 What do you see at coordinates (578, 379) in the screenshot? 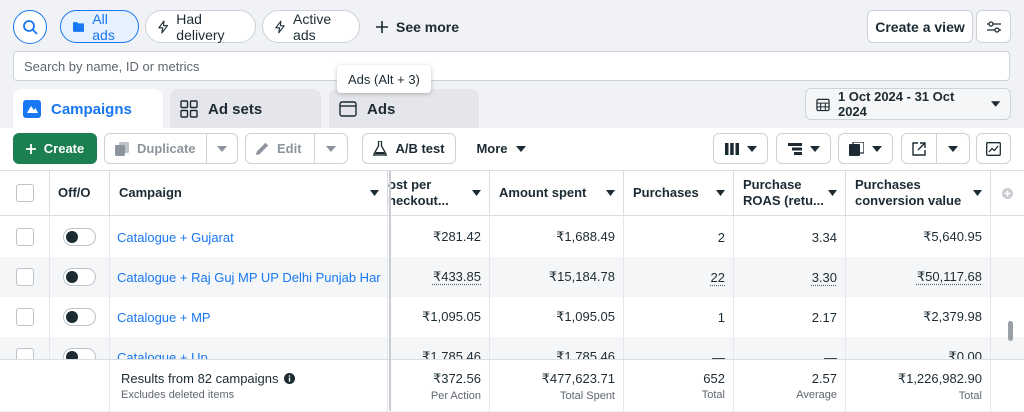
I see `summary-spent-value: ₹477,623.71` at bounding box center [578, 379].